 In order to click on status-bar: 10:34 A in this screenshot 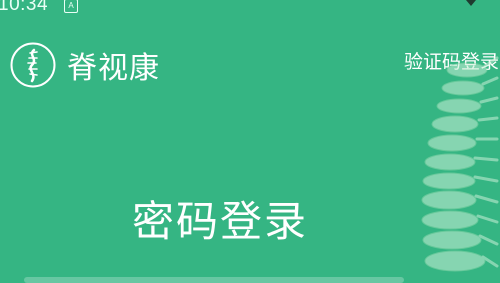, I will do `click(39, 8)`.